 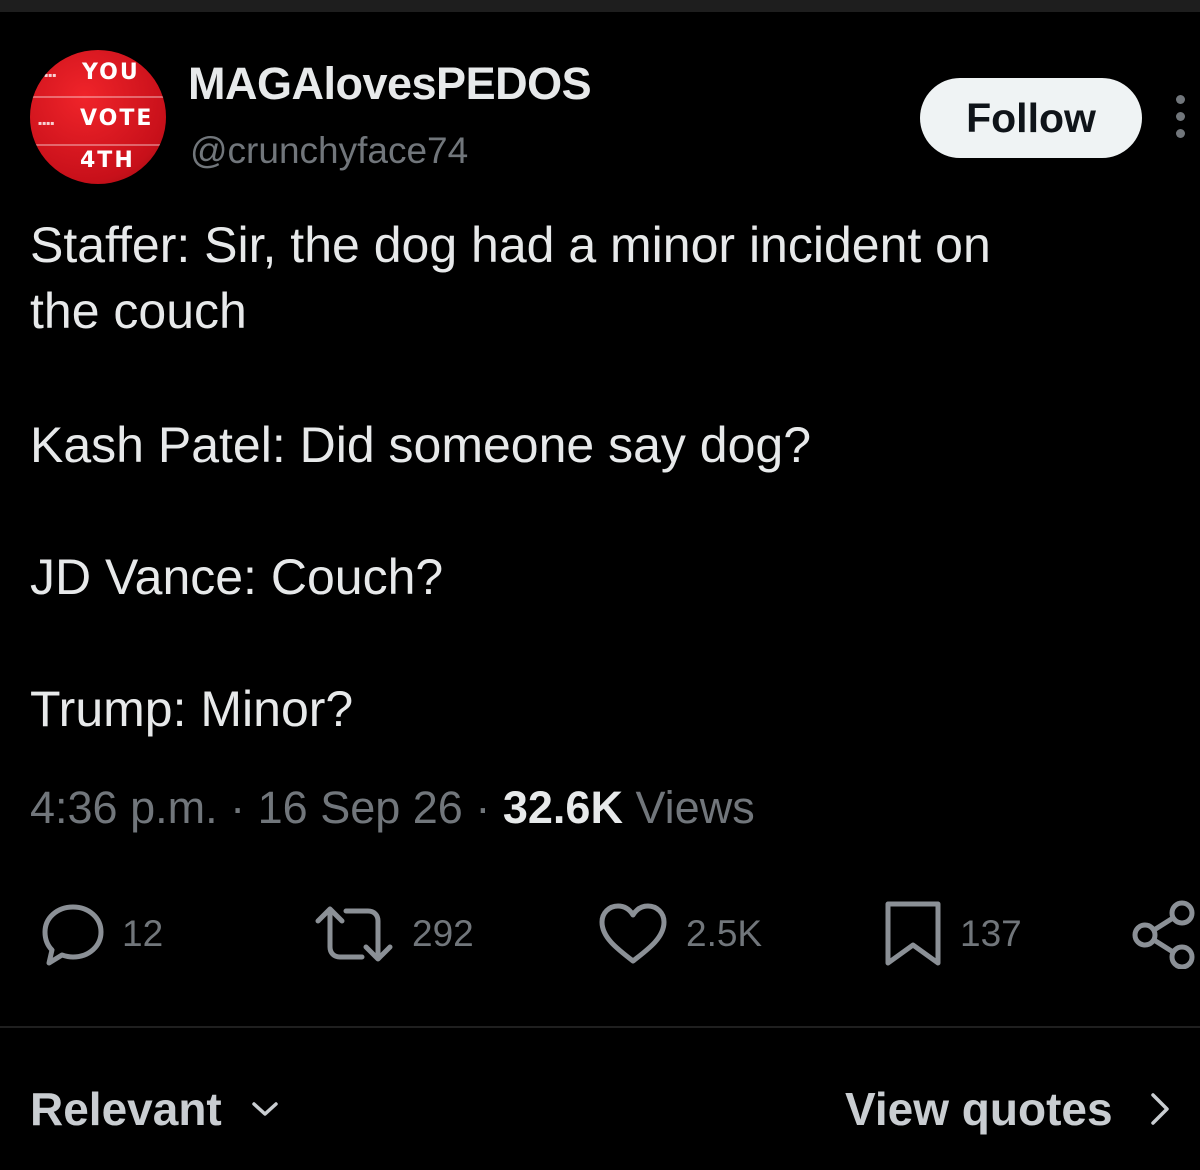 What do you see at coordinates (1031, 118) in the screenshot?
I see `follow-button: Follow` at bounding box center [1031, 118].